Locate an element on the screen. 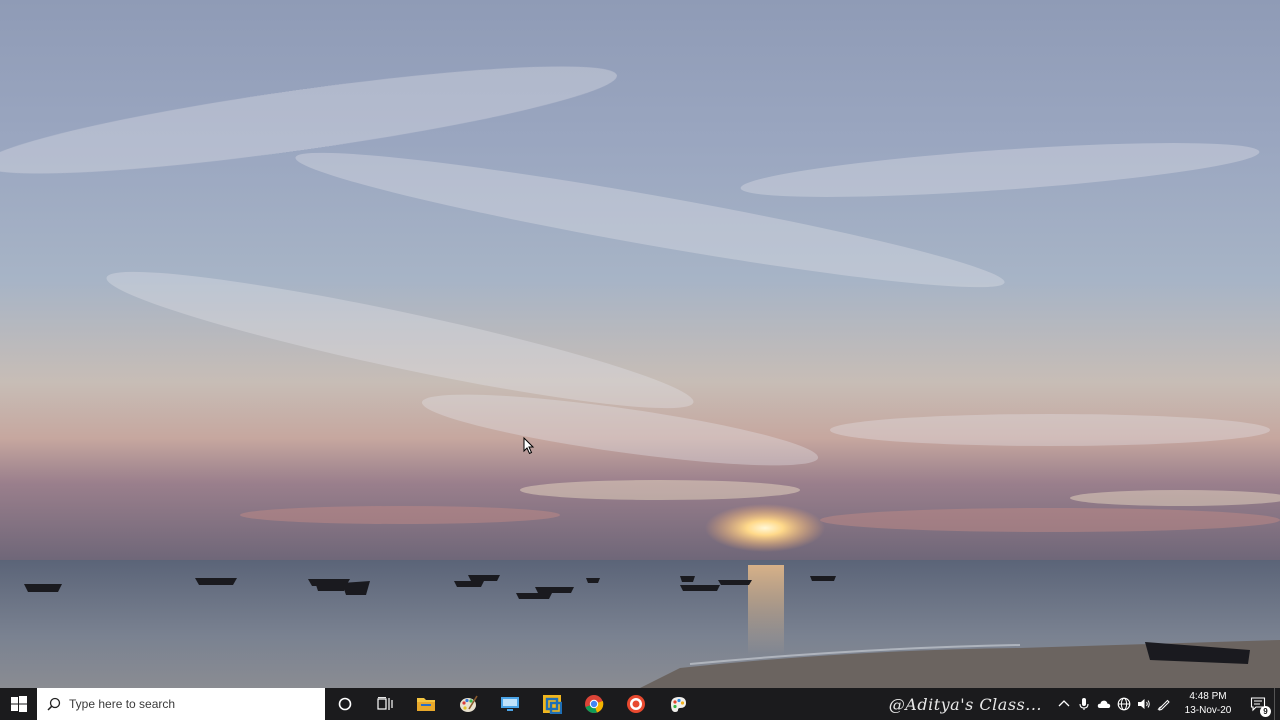  app-yellow-button is located at coordinates (552, 704).